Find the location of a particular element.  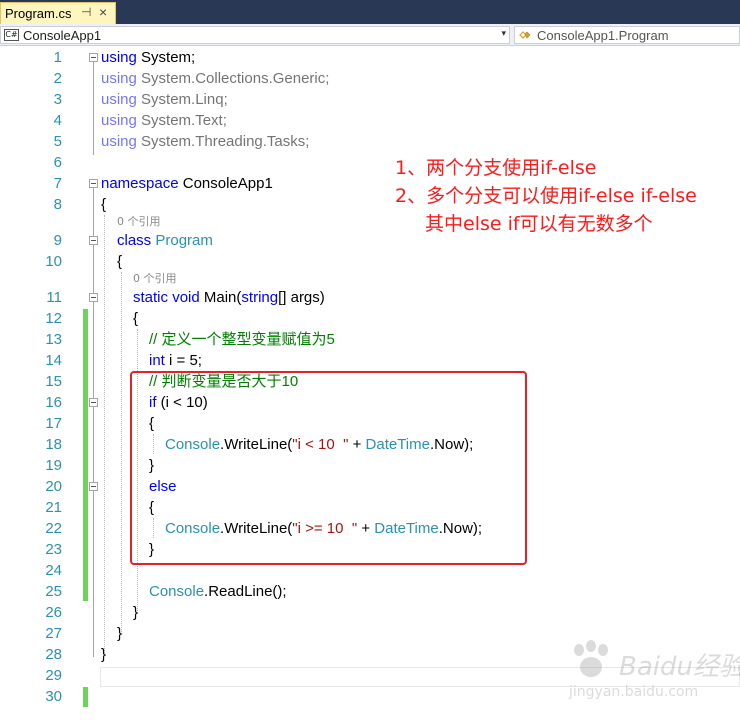

line-number: 5 is located at coordinates (57, 141).